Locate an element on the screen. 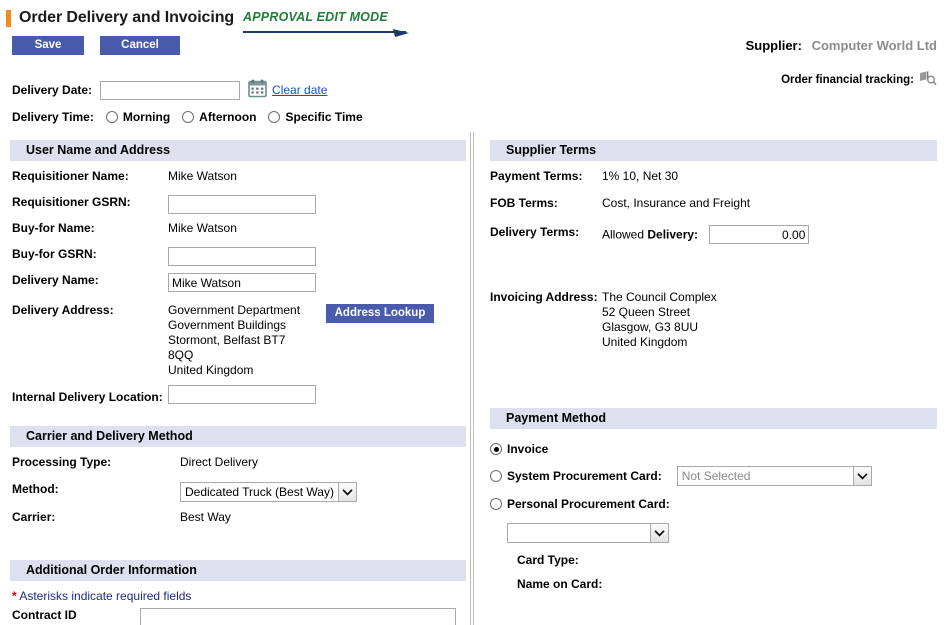  title-accent-bar is located at coordinates (8, 18).